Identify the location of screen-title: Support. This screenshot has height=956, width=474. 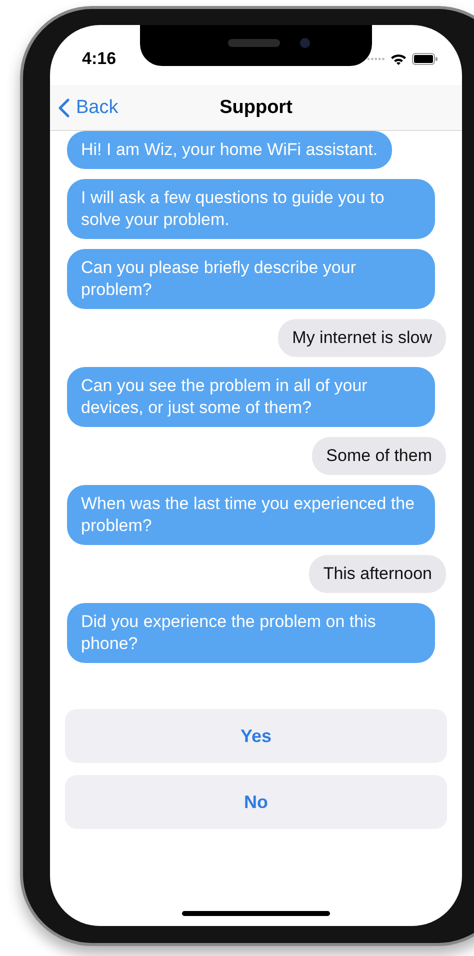
(256, 107).